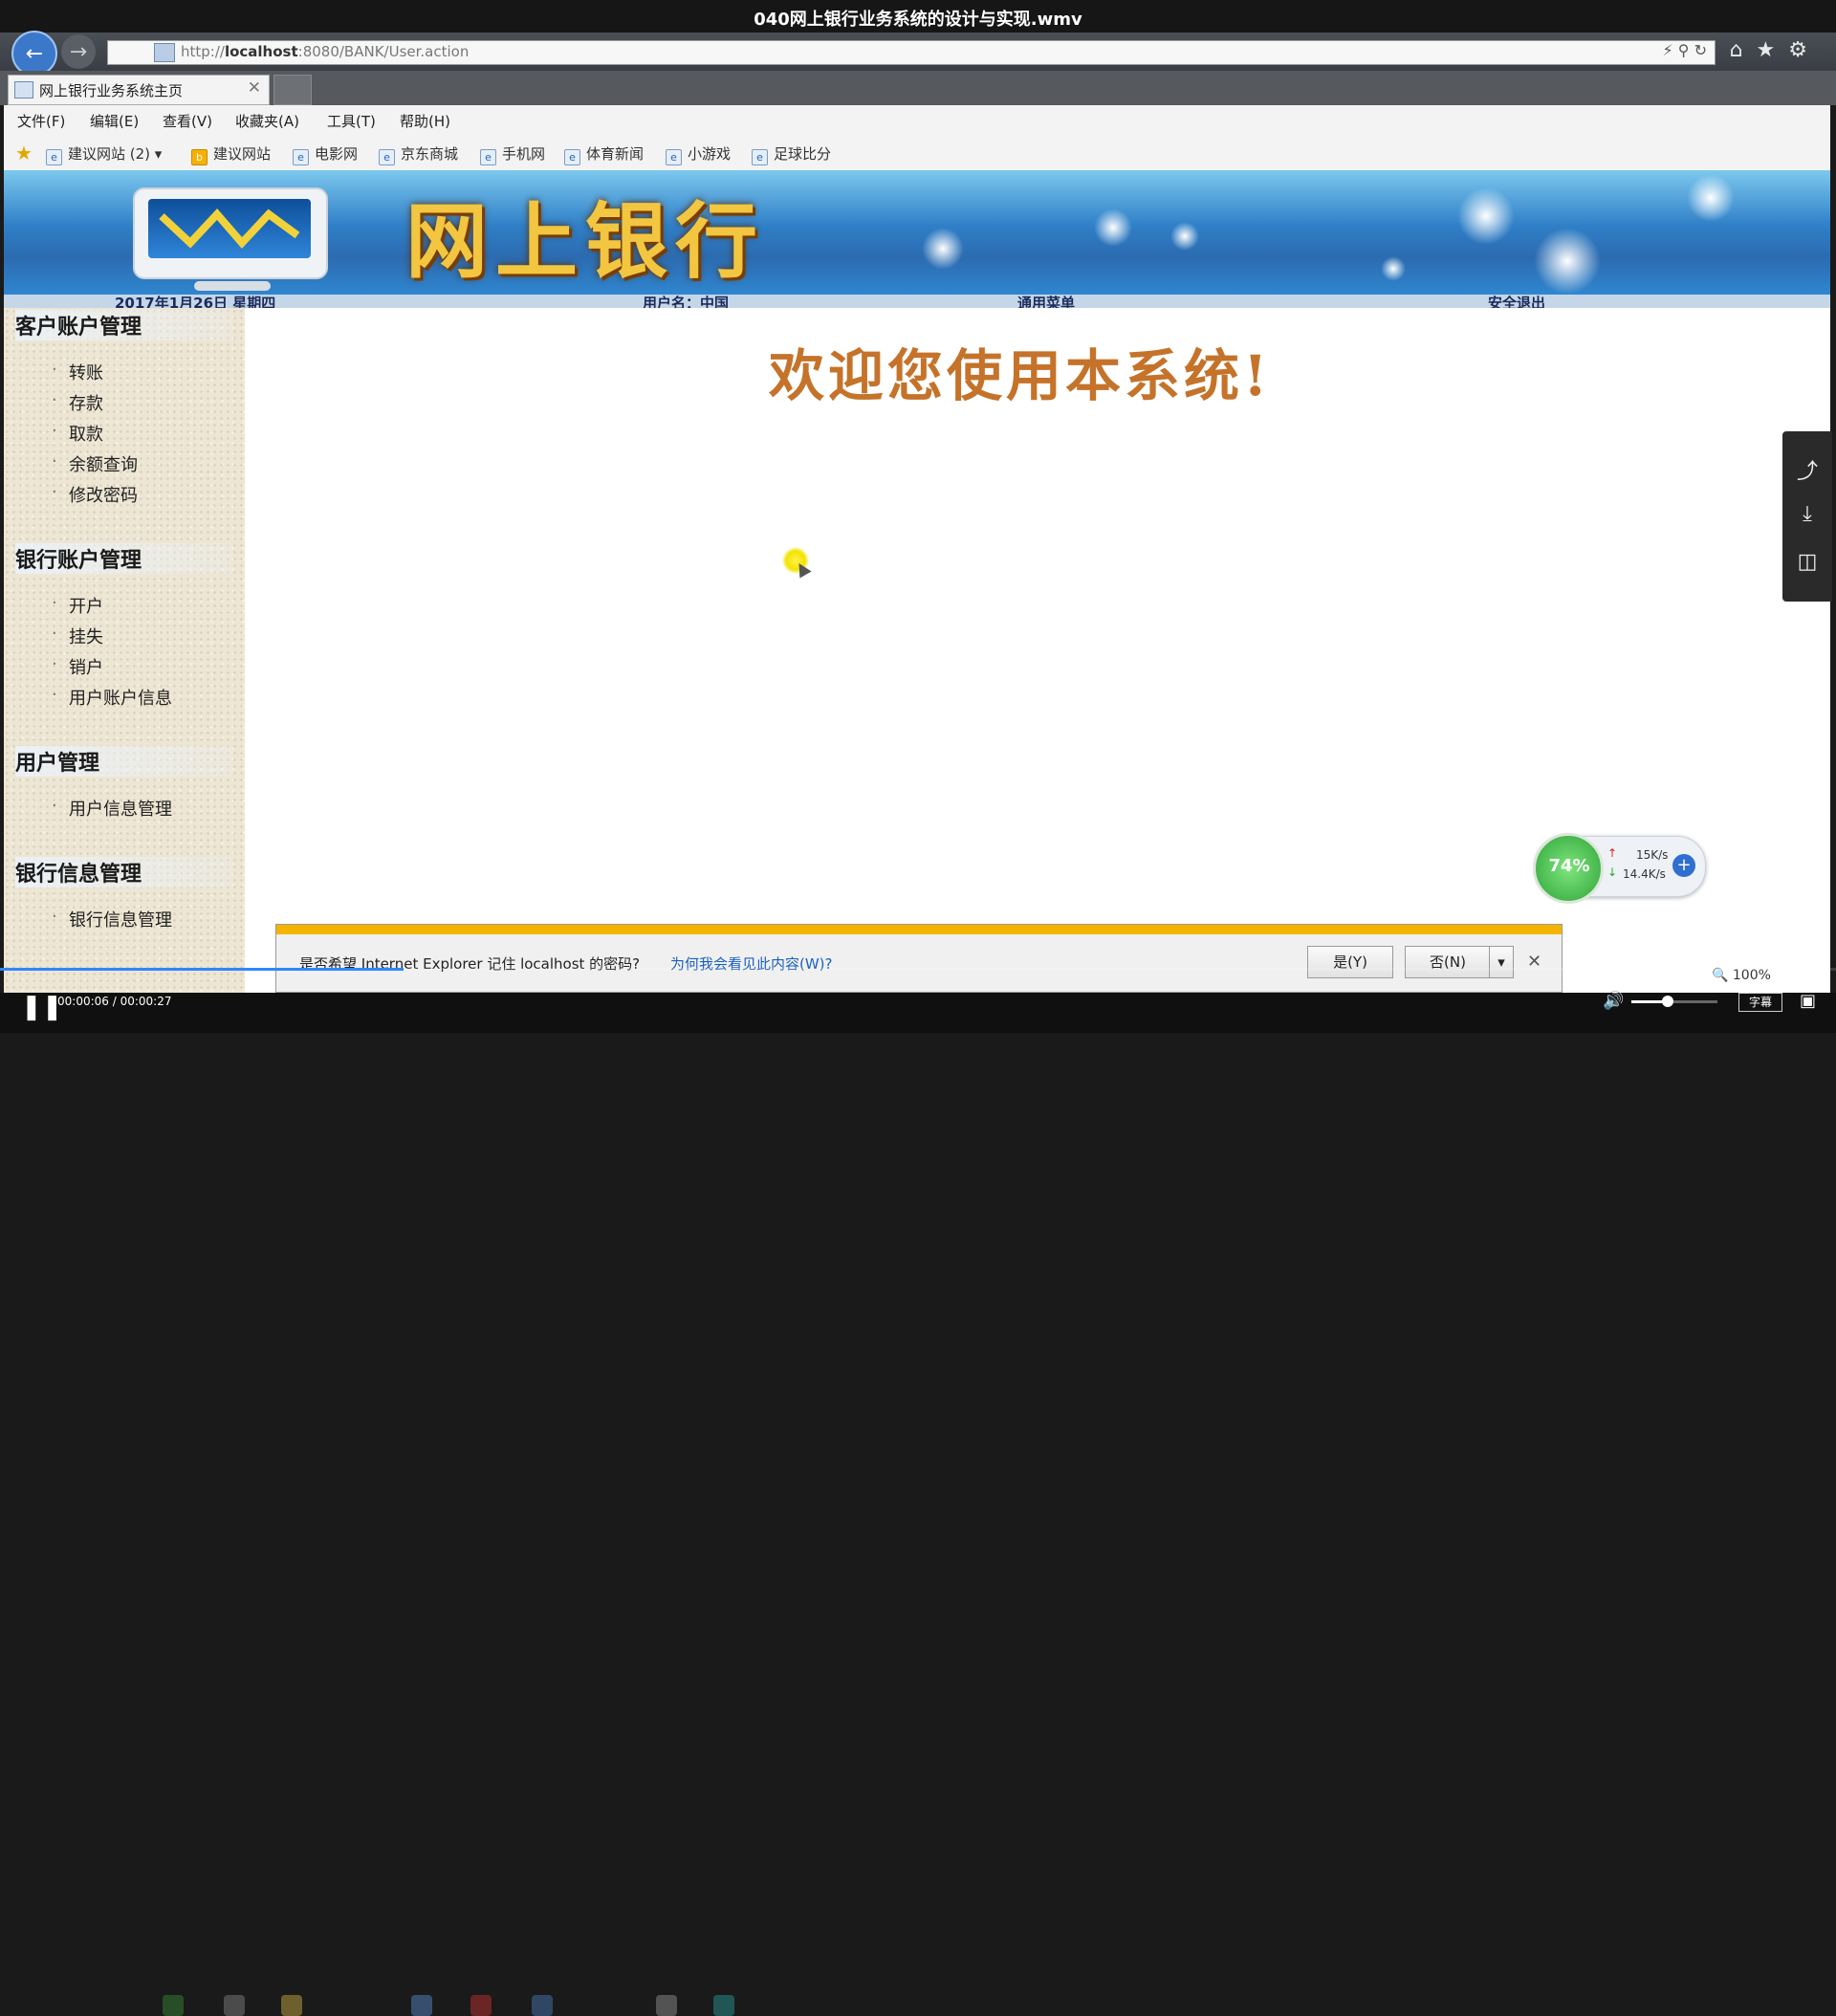  Describe the element at coordinates (199, 157) in the screenshot. I see `bing-icon: b` at that location.